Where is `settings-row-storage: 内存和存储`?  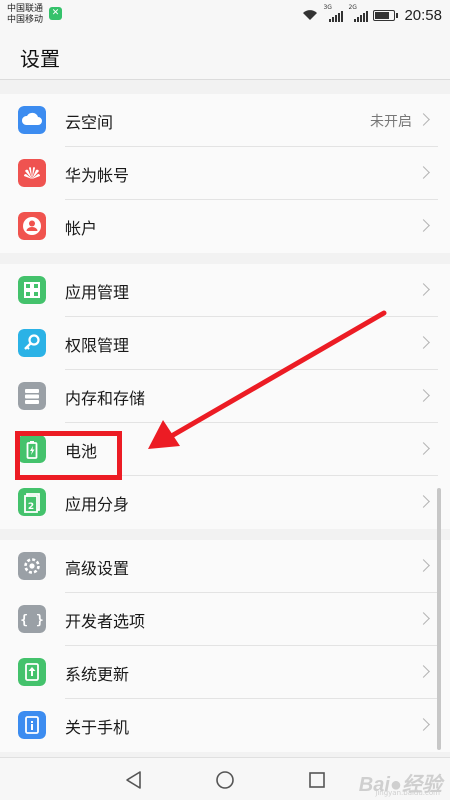
settings-row-storage: 内存和存储 is located at coordinates (225, 396).